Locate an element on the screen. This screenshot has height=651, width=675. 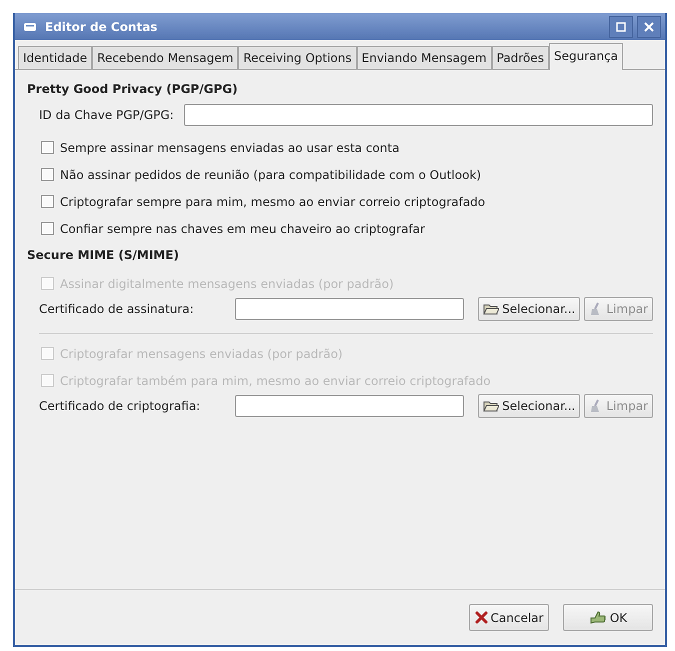
section-heading: Secure MIME (S/MIME) is located at coordinates (103, 255).